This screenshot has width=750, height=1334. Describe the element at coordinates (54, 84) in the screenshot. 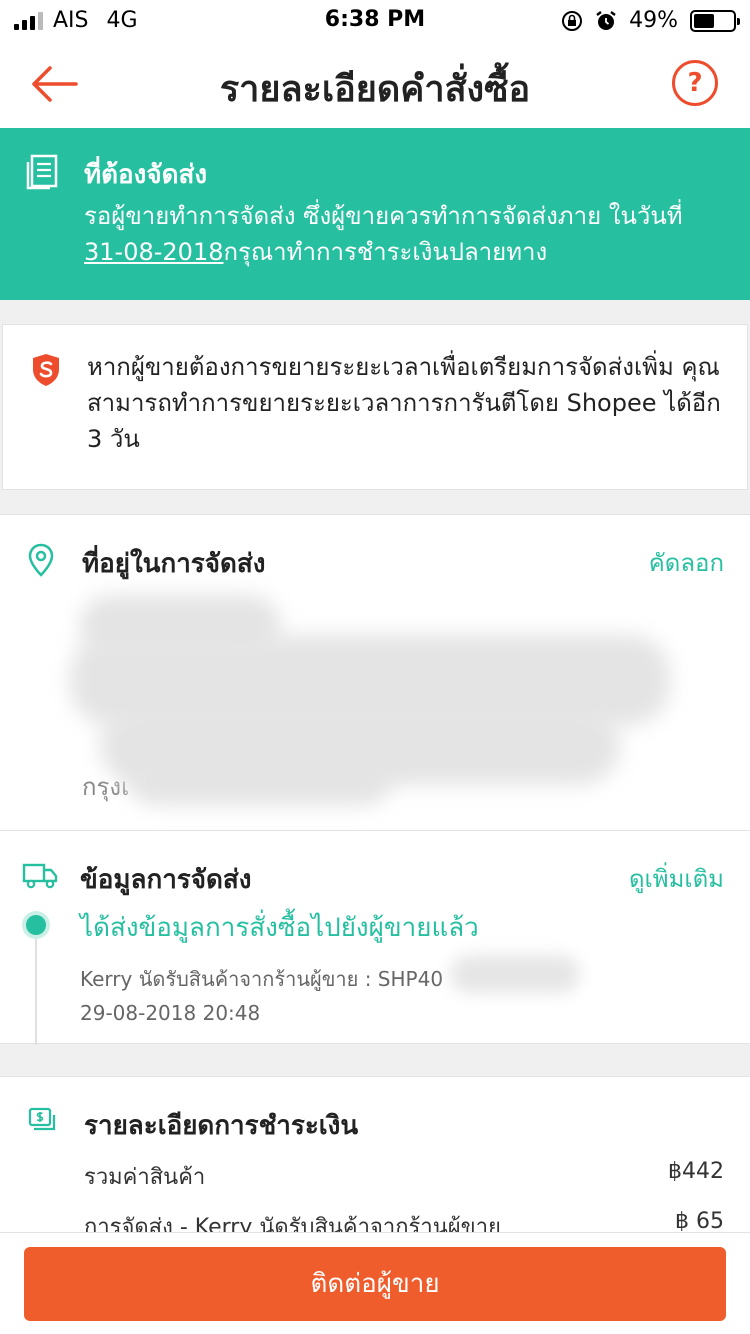

I see `back-arrow-icon` at that location.